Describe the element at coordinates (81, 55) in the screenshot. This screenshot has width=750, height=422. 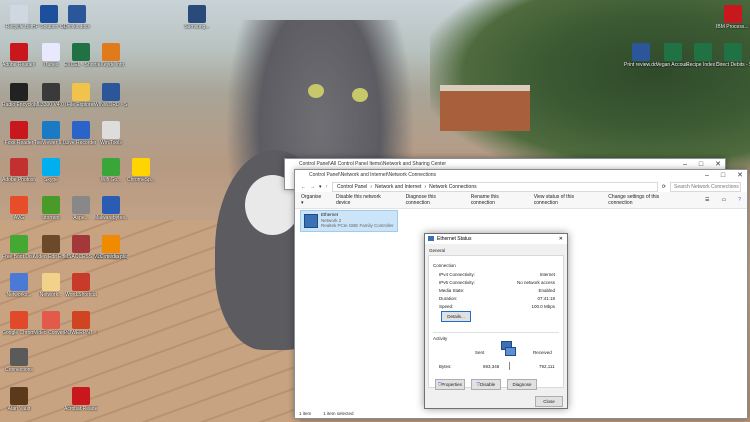
I see `desktop-icon: EXCEL - Shortcut` at that location.